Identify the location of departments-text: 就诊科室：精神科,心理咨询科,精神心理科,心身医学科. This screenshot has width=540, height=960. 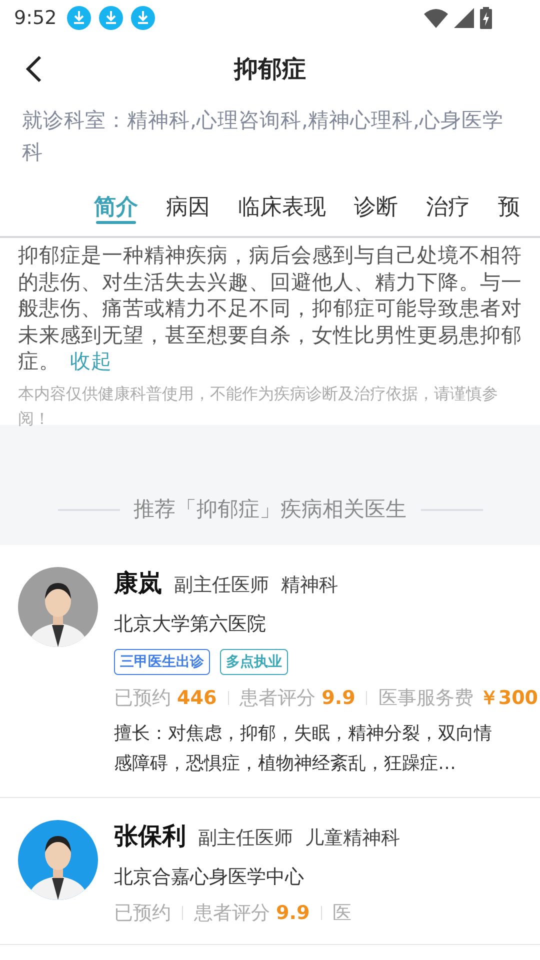
(263, 136).